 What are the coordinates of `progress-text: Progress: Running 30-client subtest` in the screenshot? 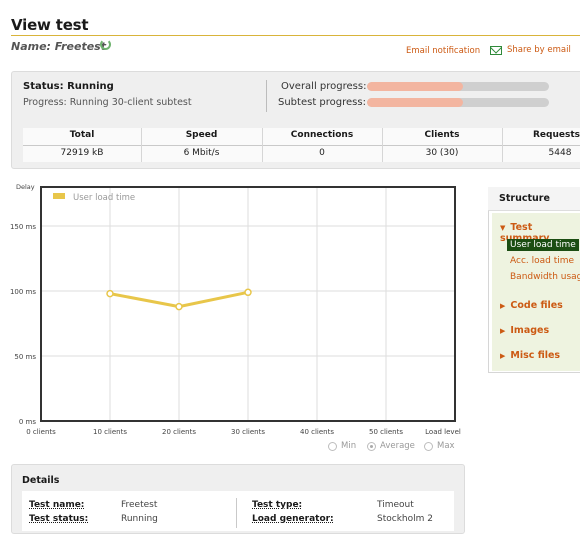 It's located at (107, 102).